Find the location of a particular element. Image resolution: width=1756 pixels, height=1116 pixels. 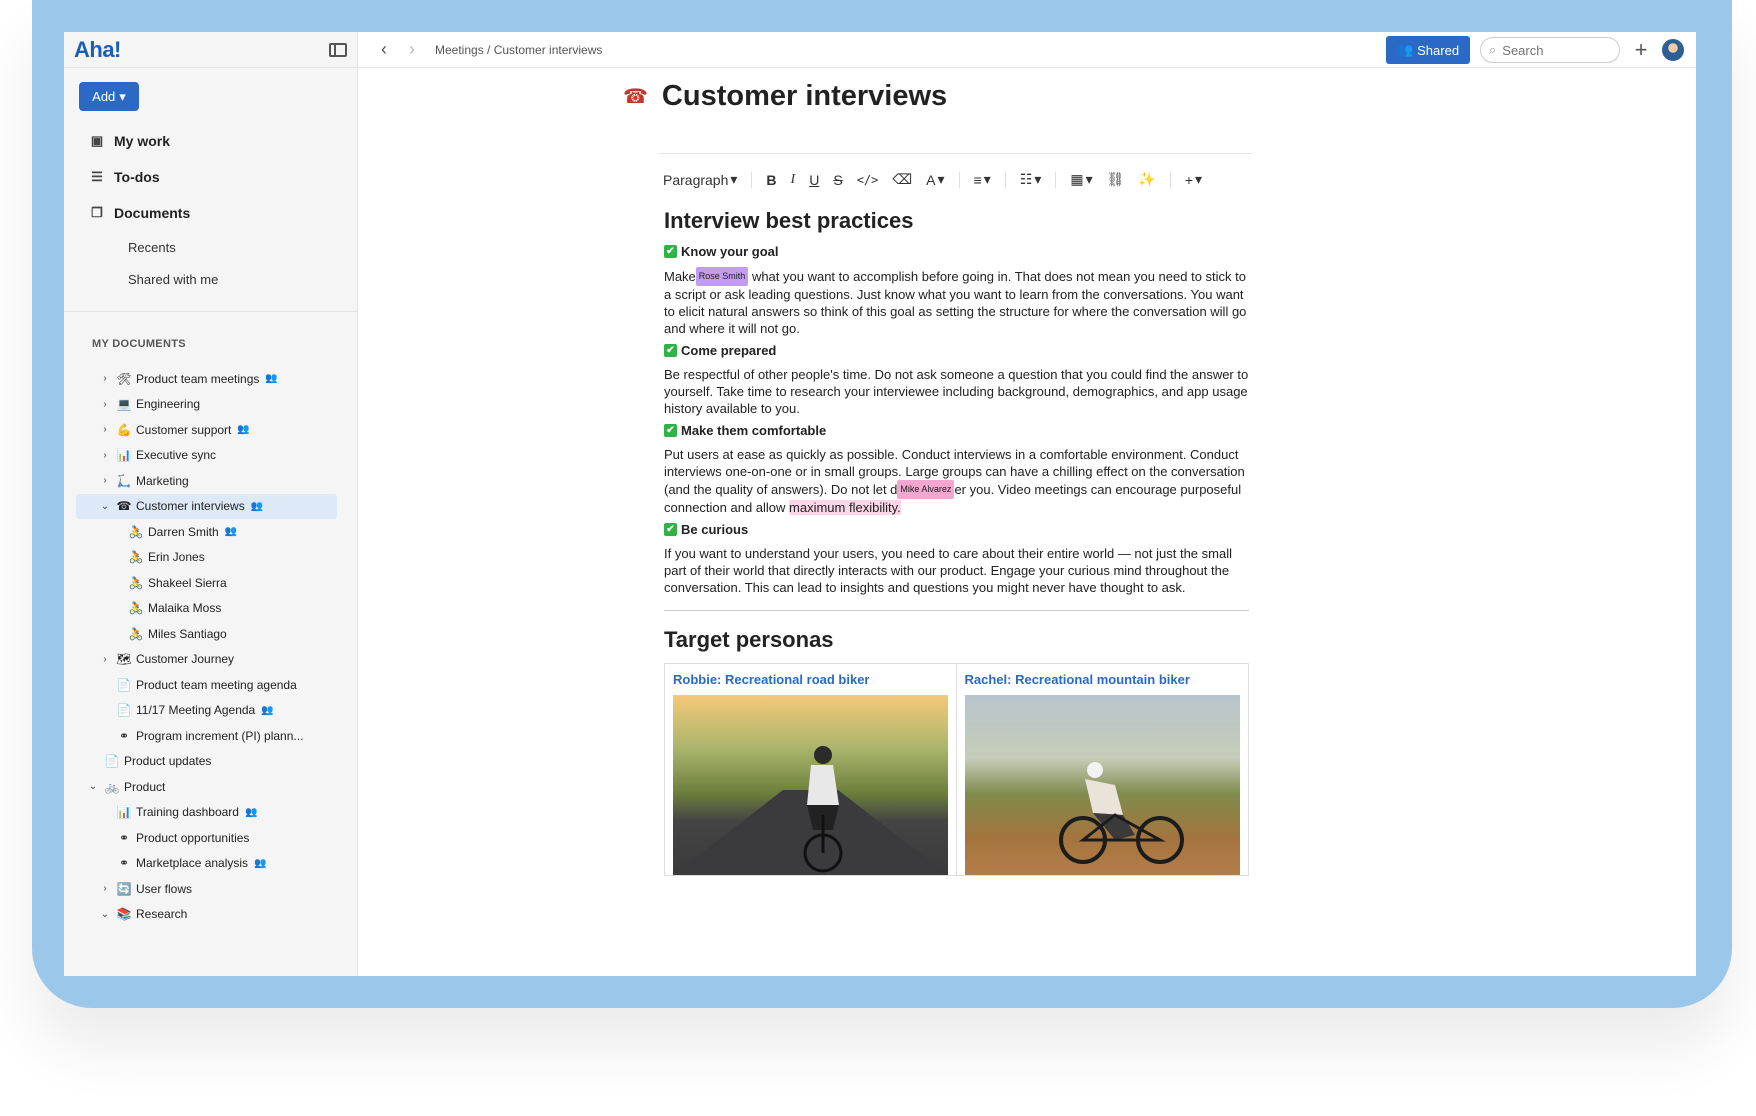

list-icon: ☷ ▾ is located at coordinates (1031, 179).